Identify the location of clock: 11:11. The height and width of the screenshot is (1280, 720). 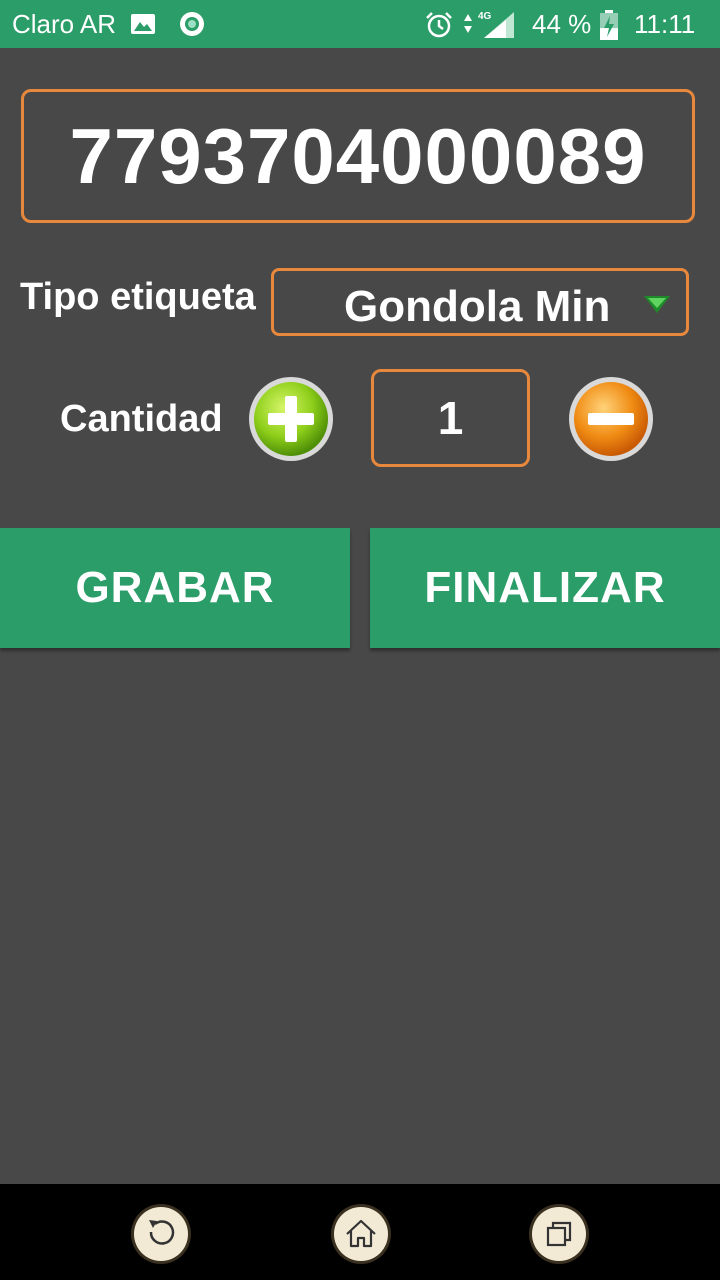
(665, 24).